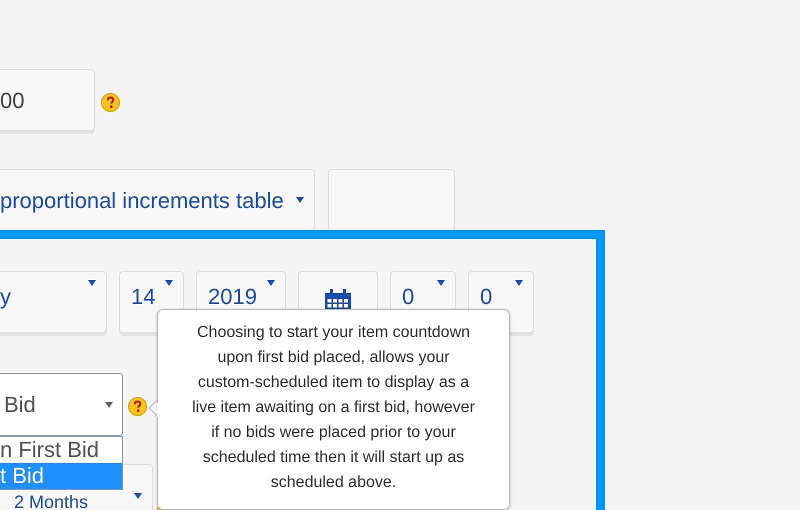  Describe the element at coordinates (53, 302) in the screenshot. I see `date-select: y` at that location.